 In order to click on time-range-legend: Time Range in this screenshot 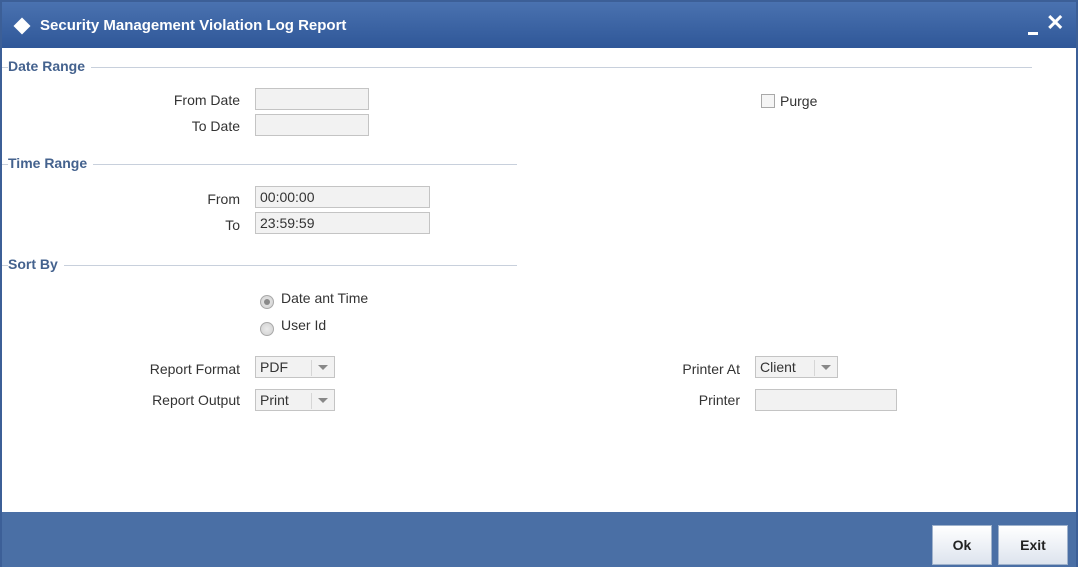, I will do `click(51, 163)`.